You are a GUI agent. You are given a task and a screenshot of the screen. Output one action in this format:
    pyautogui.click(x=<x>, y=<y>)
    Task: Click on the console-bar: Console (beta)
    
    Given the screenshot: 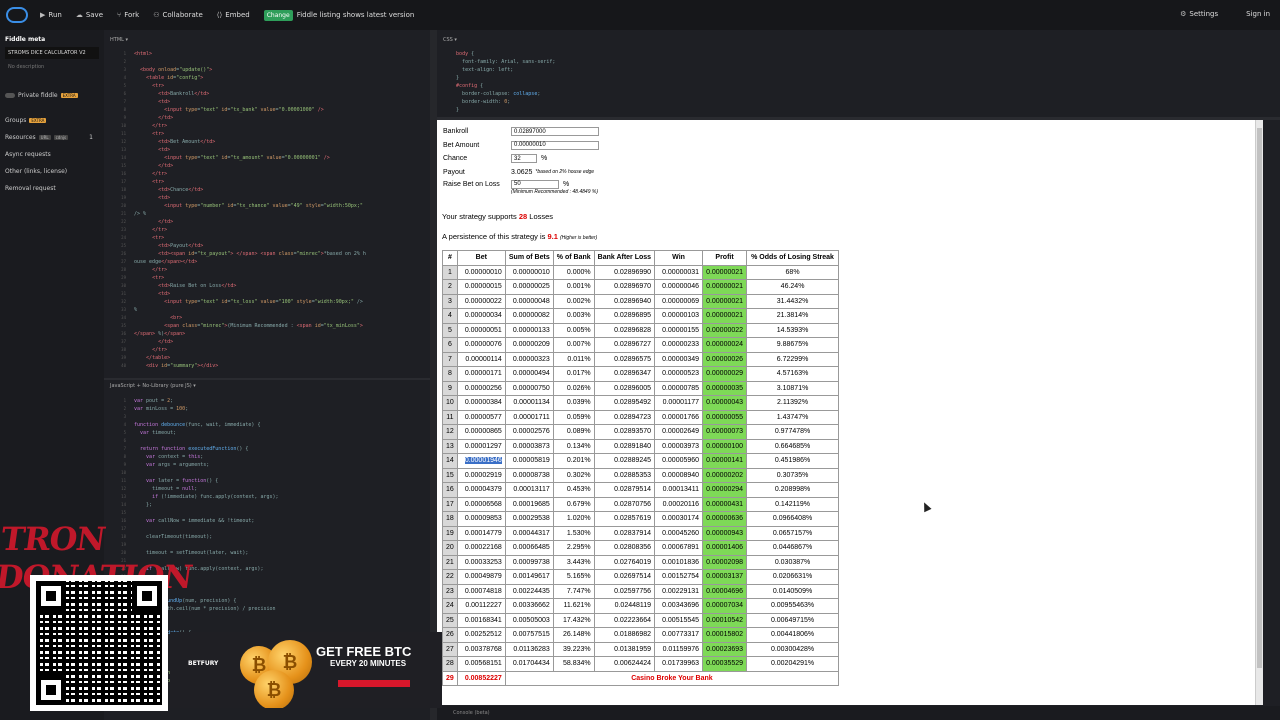 What is the action you would take?
    pyautogui.click(x=858, y=713)
    